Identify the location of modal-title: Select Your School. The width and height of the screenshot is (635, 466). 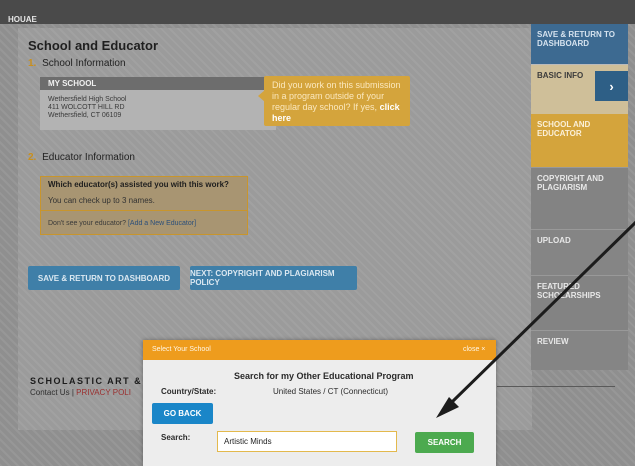
(181, 349).